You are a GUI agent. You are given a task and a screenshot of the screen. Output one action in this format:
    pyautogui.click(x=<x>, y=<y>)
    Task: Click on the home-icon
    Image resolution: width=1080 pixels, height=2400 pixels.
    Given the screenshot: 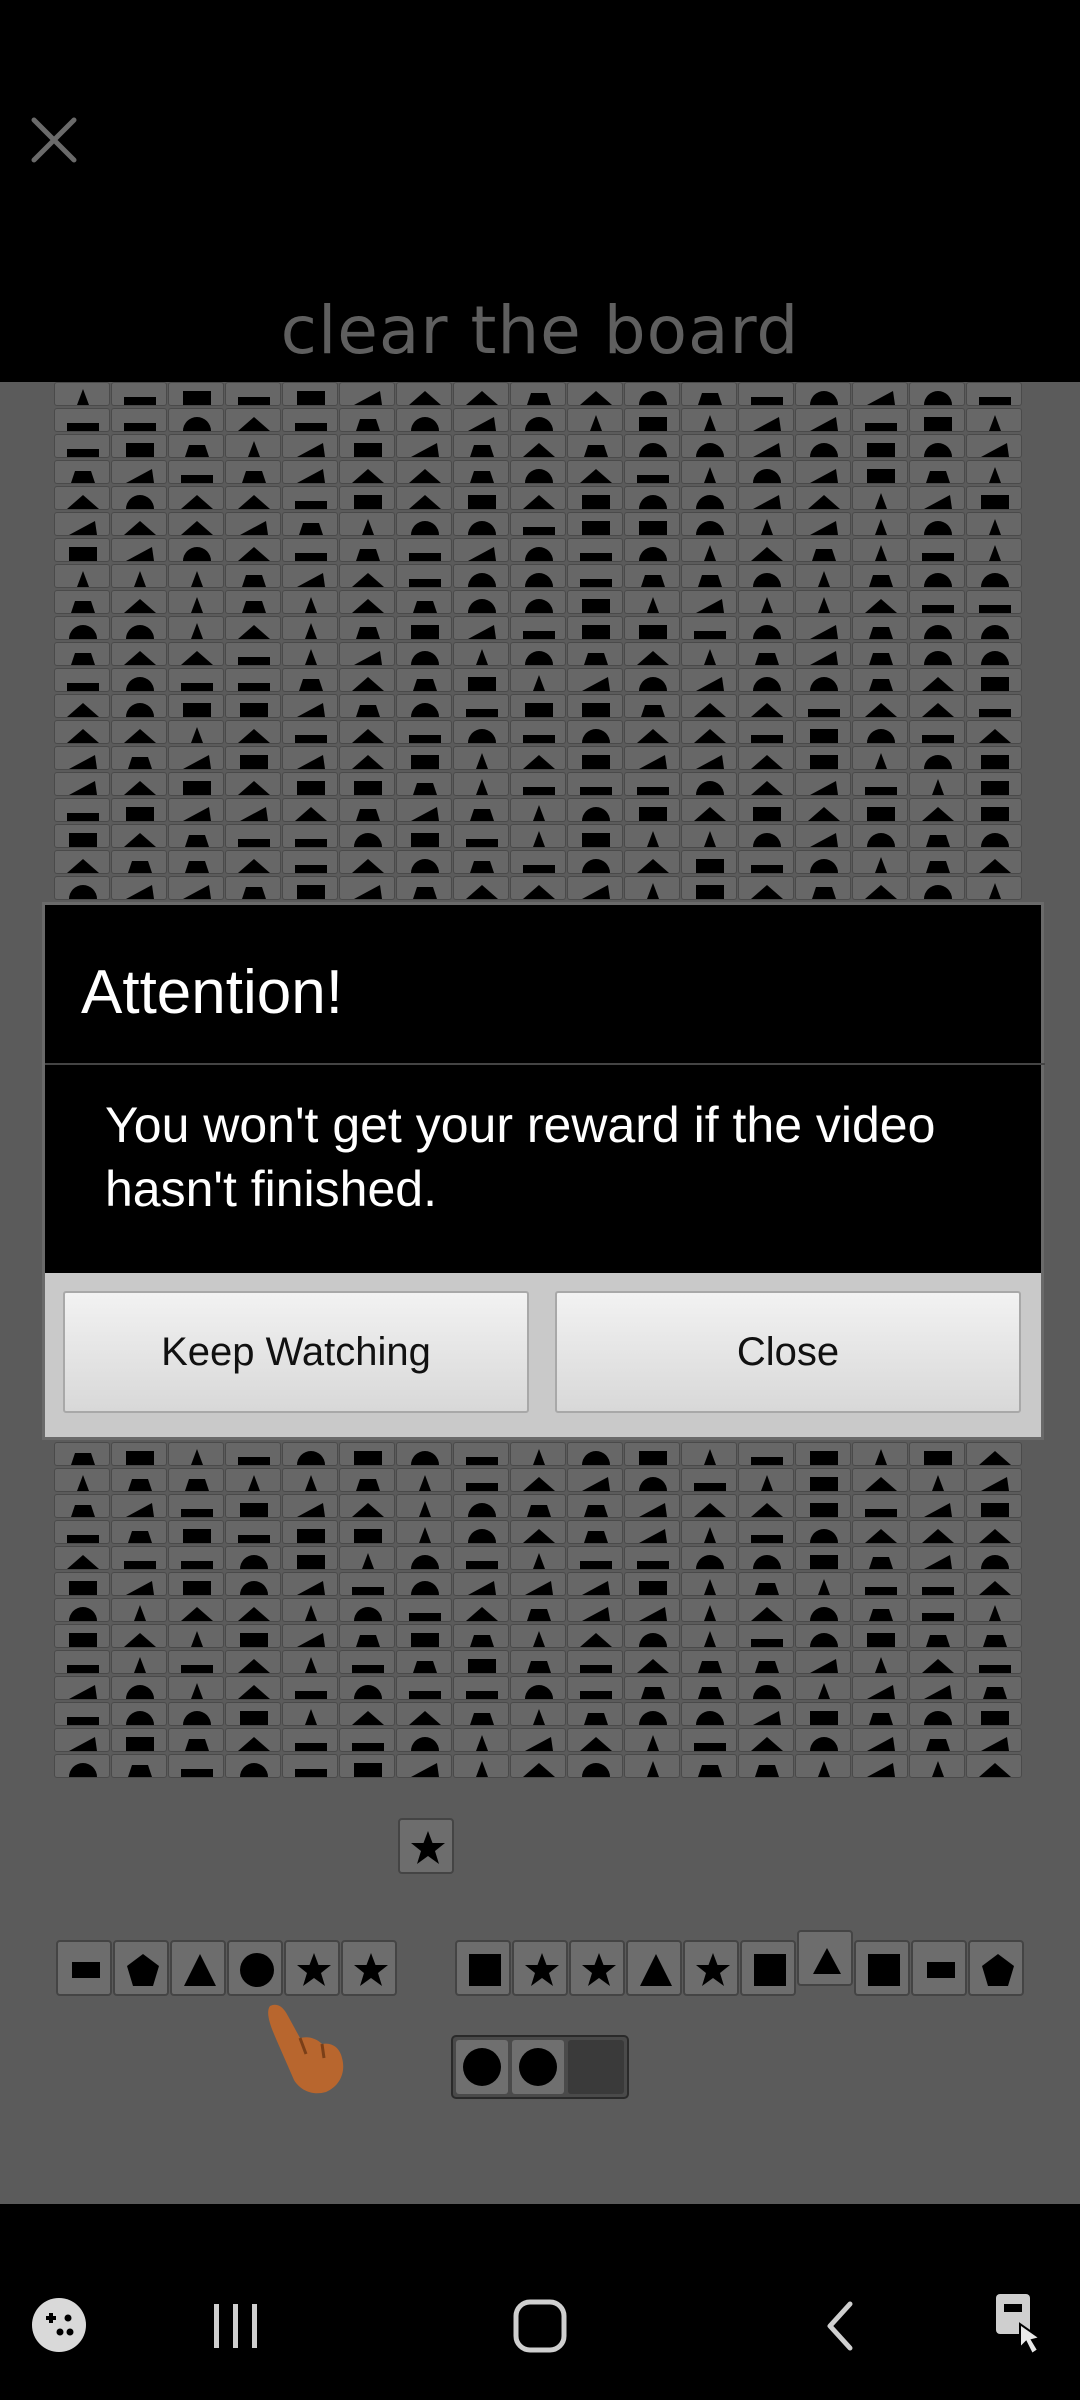 What is the action you would take?
    pyautogui.click(x=540, y=2326)
    